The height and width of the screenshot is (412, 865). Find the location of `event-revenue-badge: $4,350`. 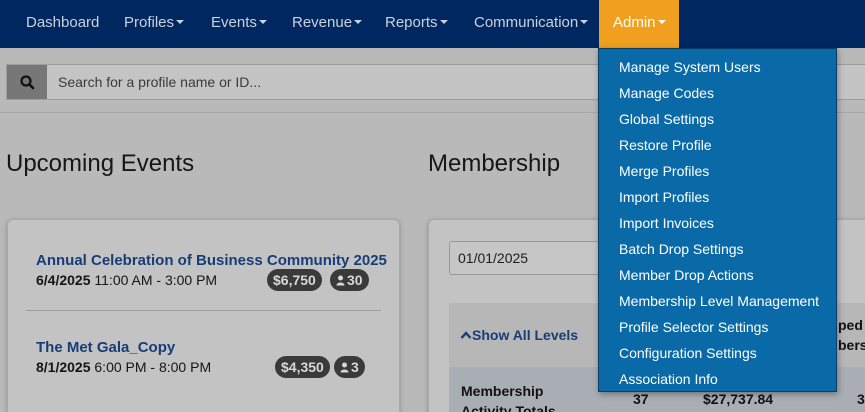

event-revenue-badge: $4,350 is located at coordinates (302, 367).